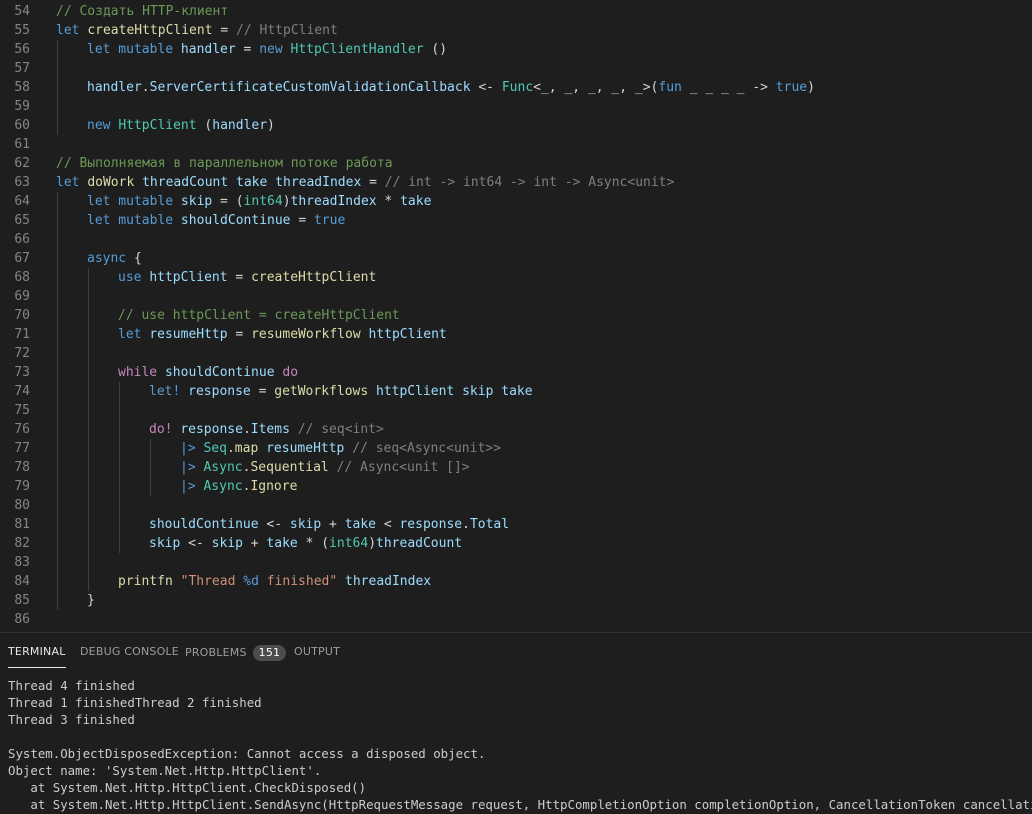 Image resolution: width=1032 pixels, height=814 pixels. What do you see at coordinates (388, 581) in the screenshot?
I see `code-token: threadIndex` at bounding box center [388, 581].